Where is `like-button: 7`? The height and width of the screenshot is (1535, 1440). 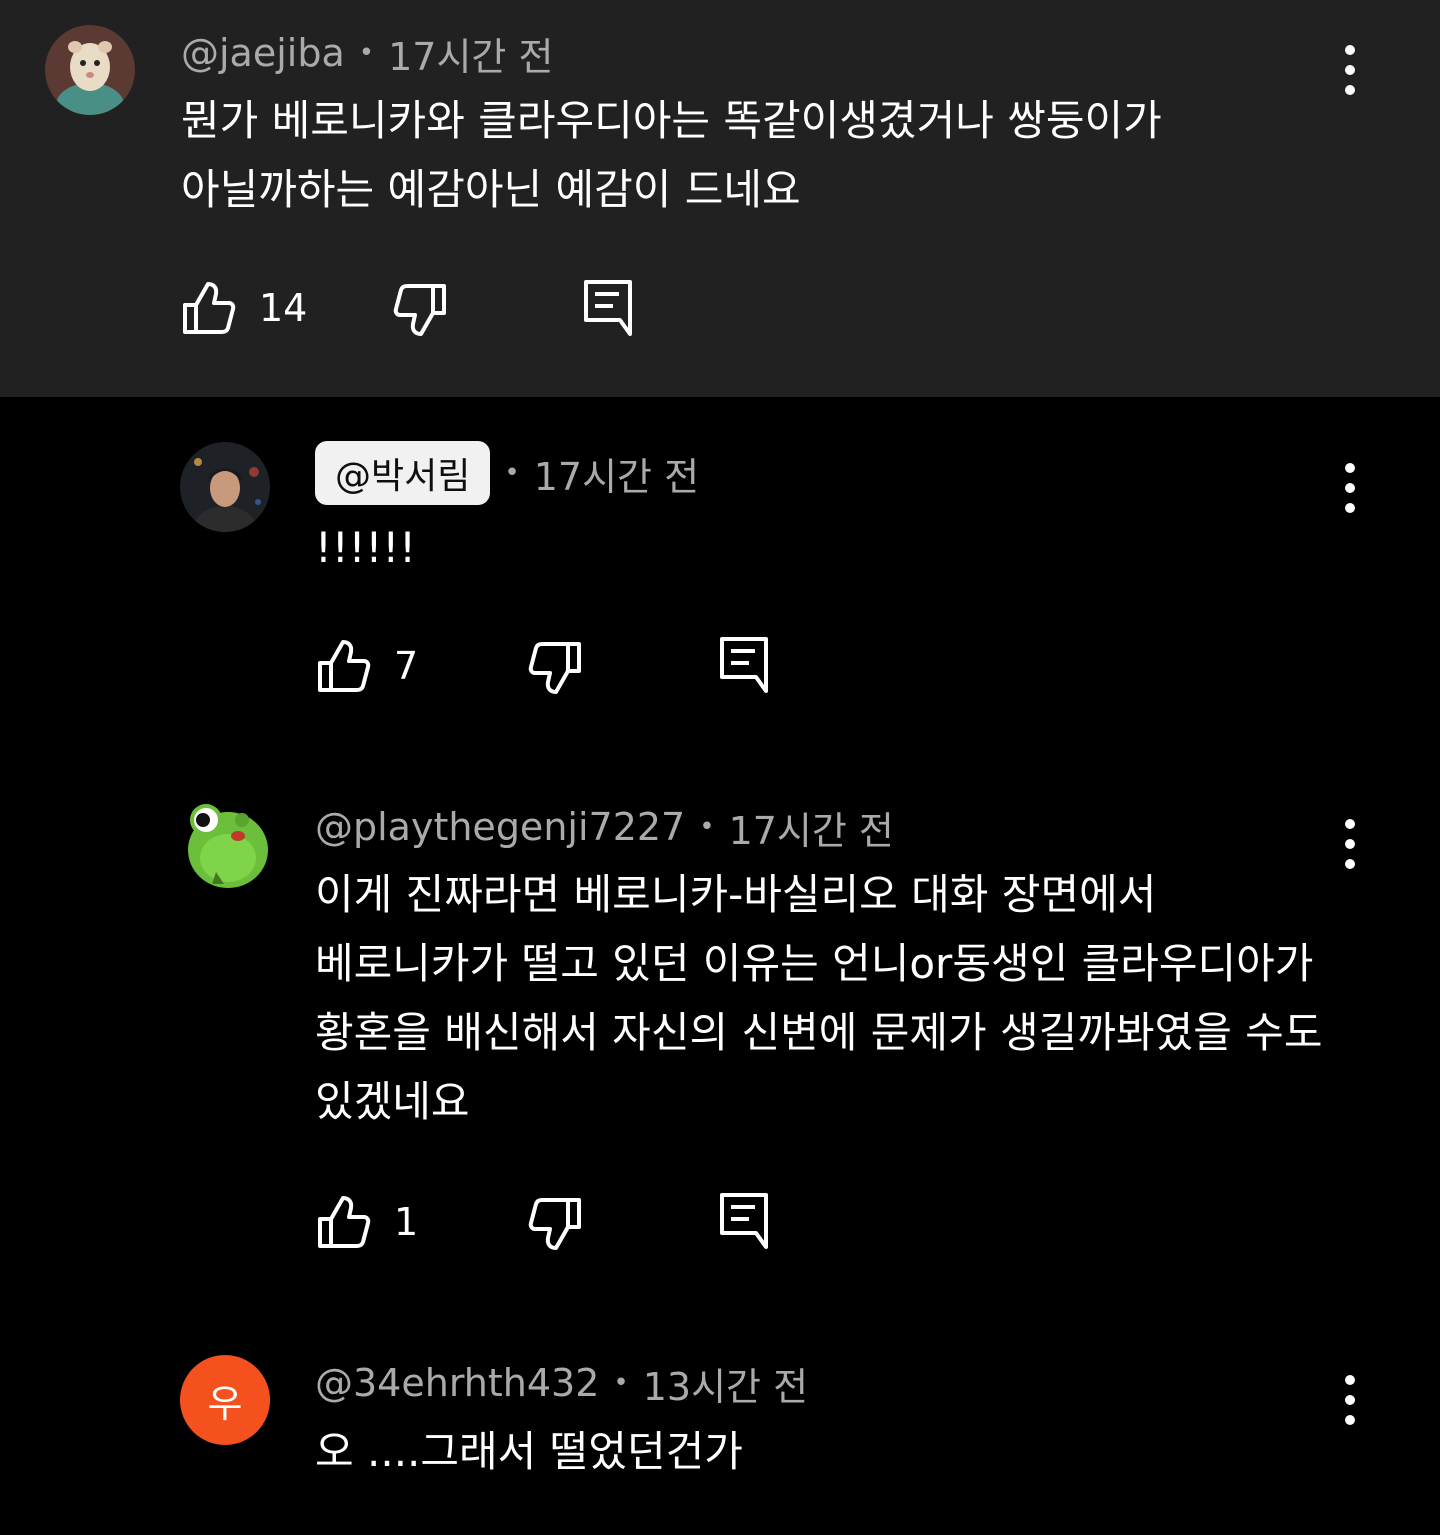 like-button: 7 is located at coordinates (367, 666).